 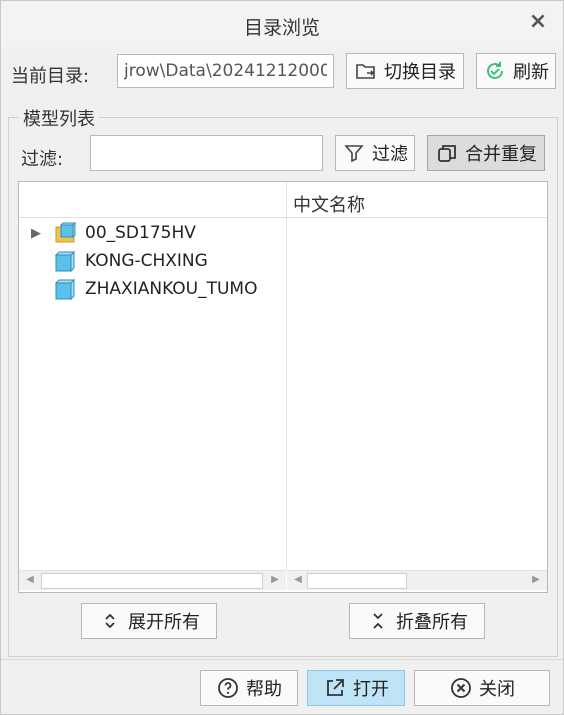 I want to click on tree-item-kong-chxing: KONG-CHXING, so click(x=152, y=261).